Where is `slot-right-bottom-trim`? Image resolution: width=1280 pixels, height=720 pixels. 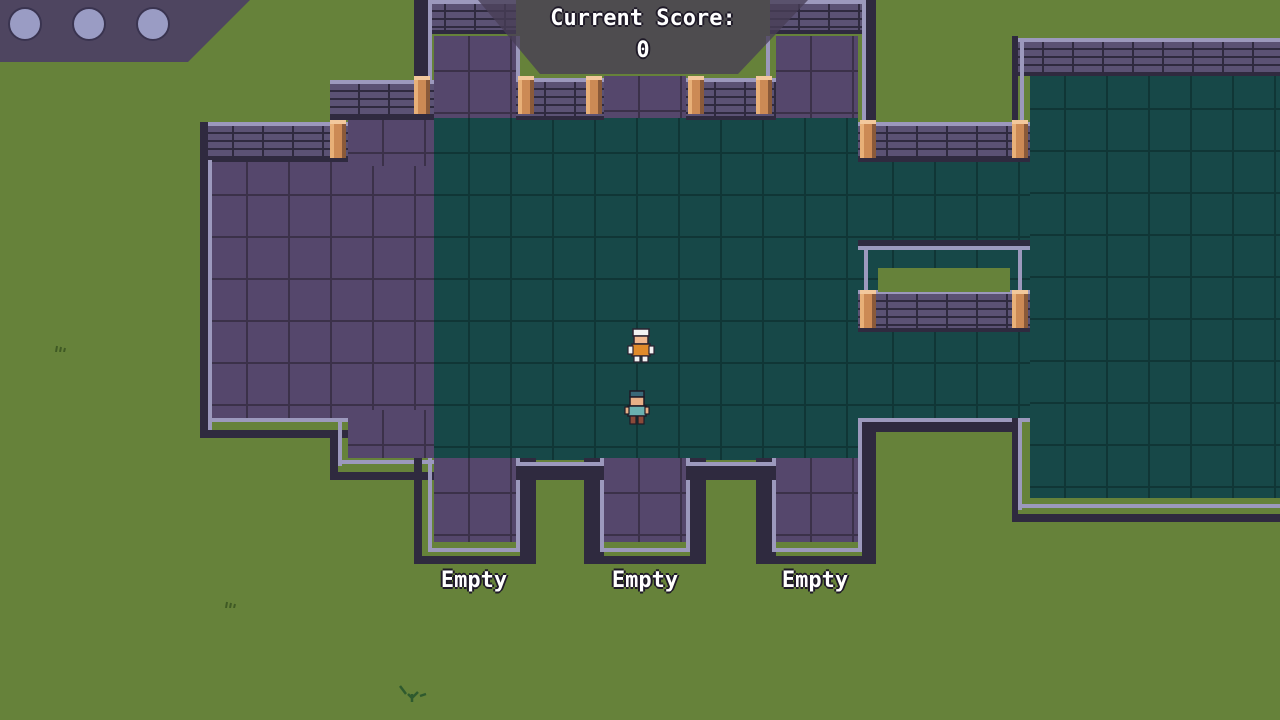 slot-right-bottom-trim is located at coordinates (817, 550).